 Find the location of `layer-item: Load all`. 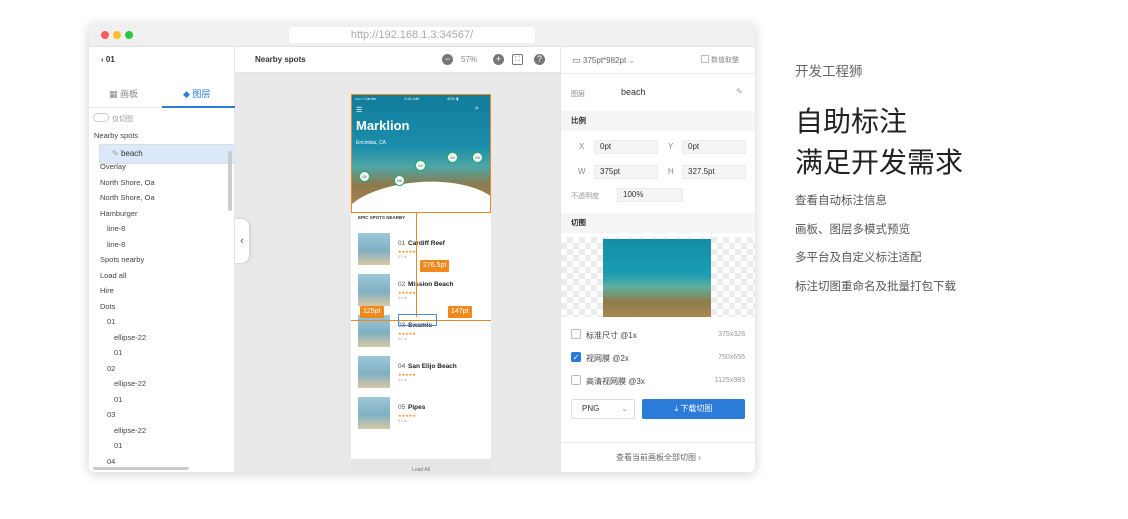

layer-item: Load all is located at coordinates (113, 275).